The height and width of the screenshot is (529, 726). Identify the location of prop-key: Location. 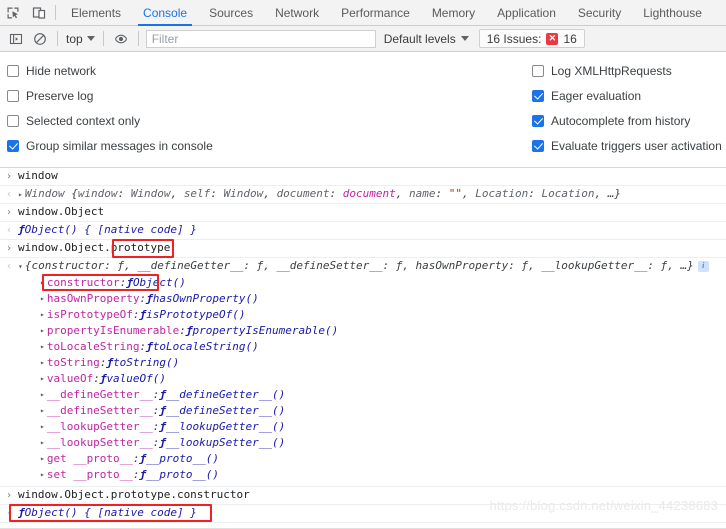
(502, 193).